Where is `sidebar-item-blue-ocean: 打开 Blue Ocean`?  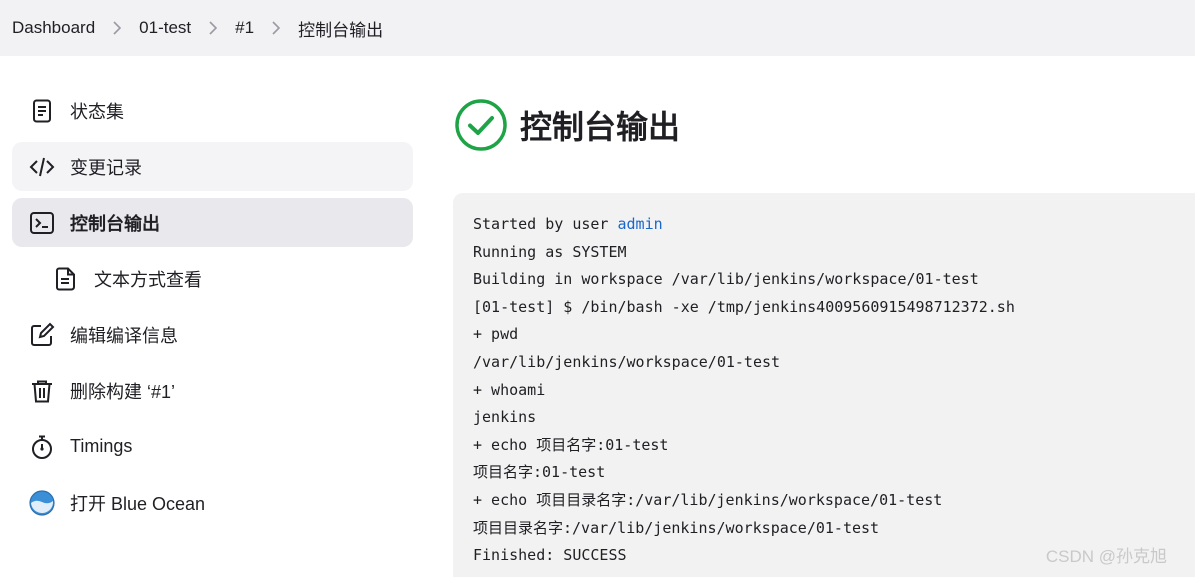 sidebar-item-blue-ocean: 打开 Blue Ocean is located at coordinates (212, 502).